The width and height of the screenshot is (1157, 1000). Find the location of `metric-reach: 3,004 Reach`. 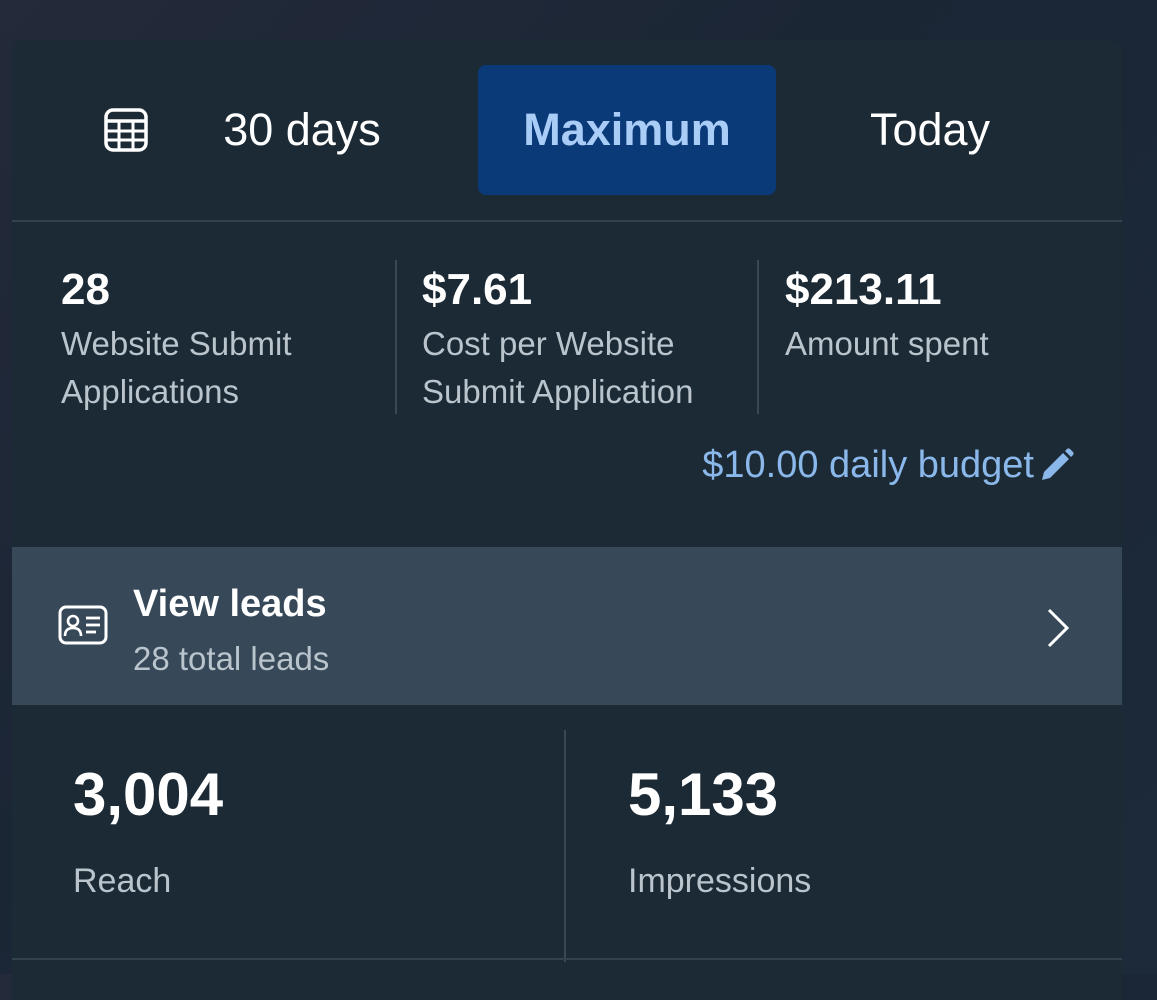

metric-reach: 3,004 Reach is located at coordinates (148, 829).